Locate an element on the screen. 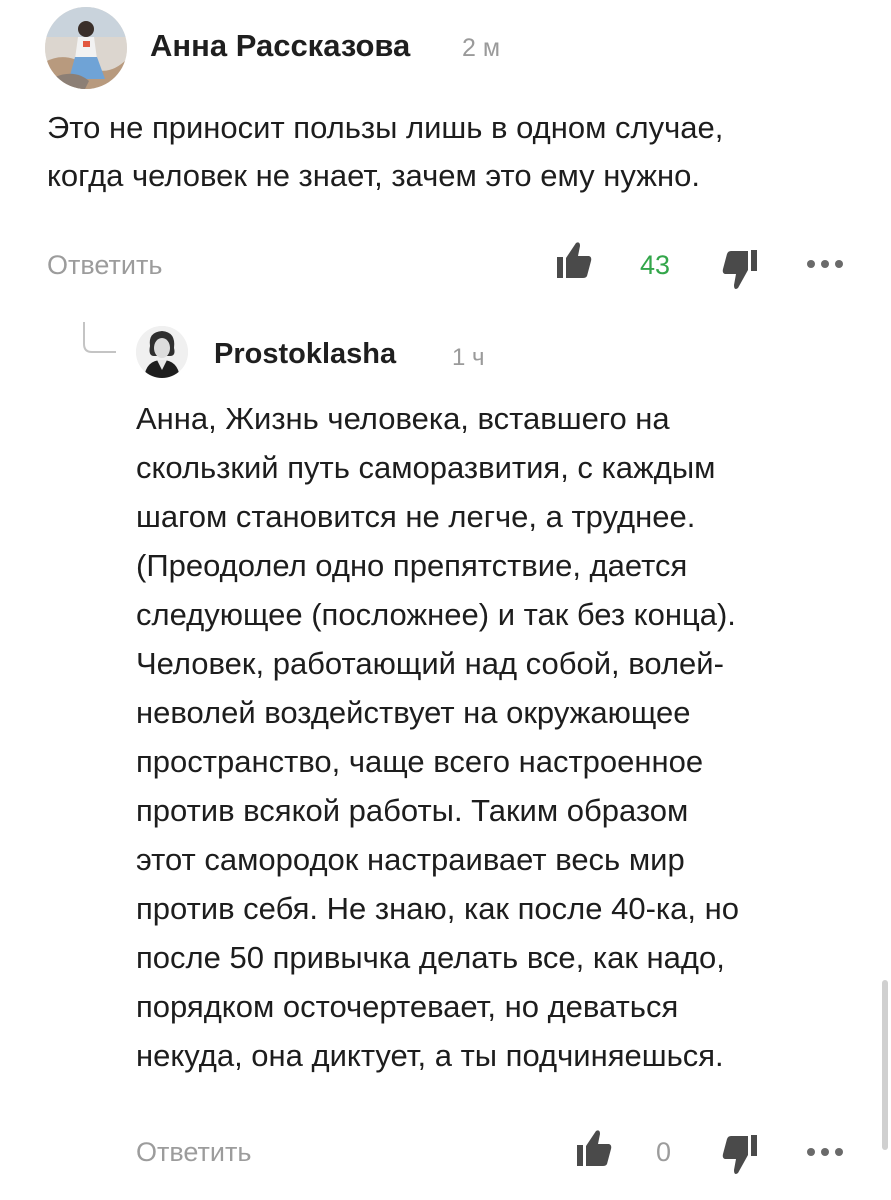 The height and width of the screenshot is (1200, 891). comment-time: 2 м is located at coordinates (481, 48).